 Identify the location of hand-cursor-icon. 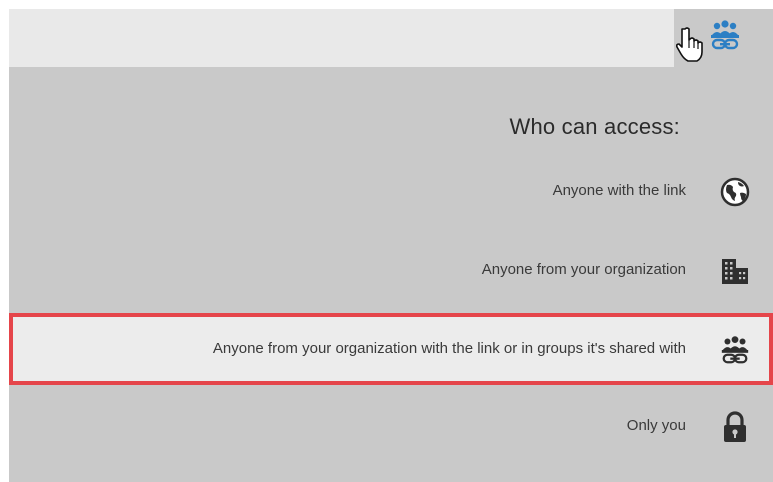
(689, 44).